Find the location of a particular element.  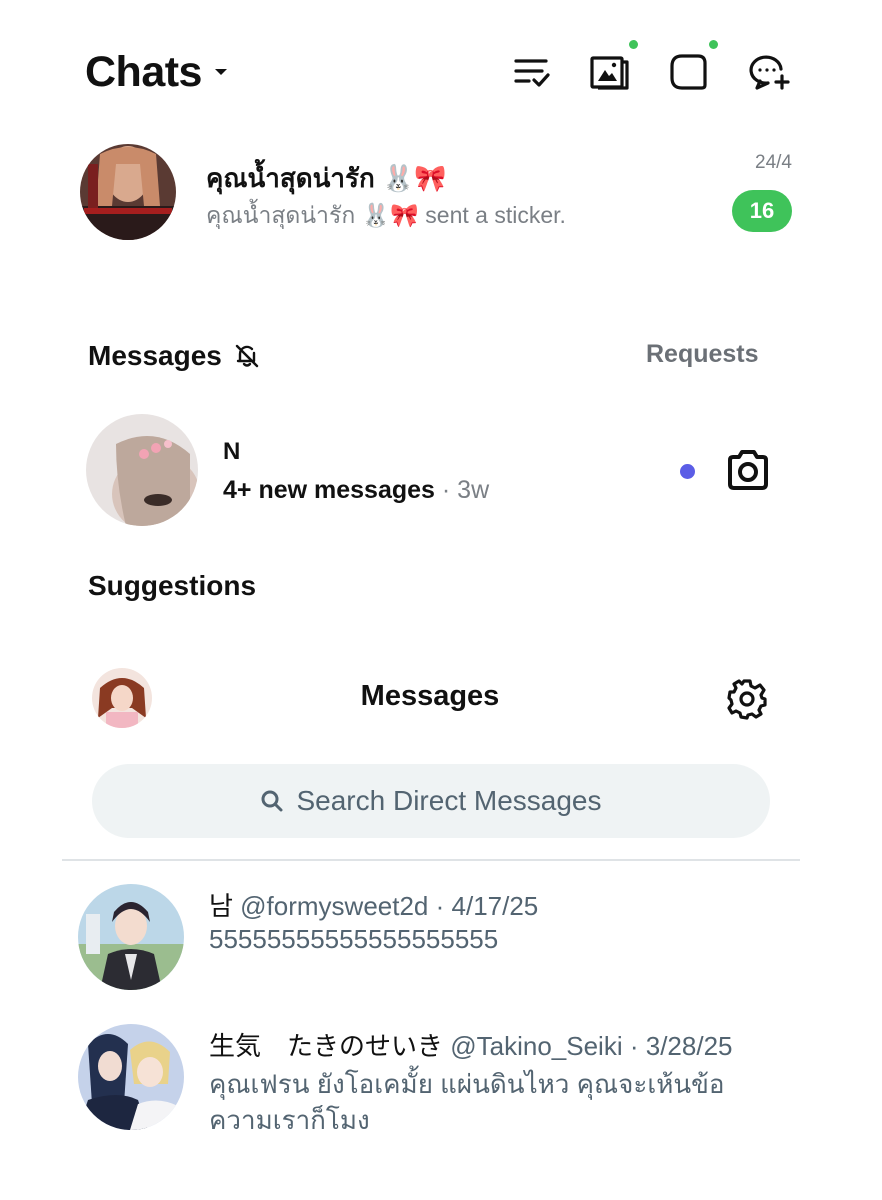

message-time: · 3w is located at coordinates (465, 490).